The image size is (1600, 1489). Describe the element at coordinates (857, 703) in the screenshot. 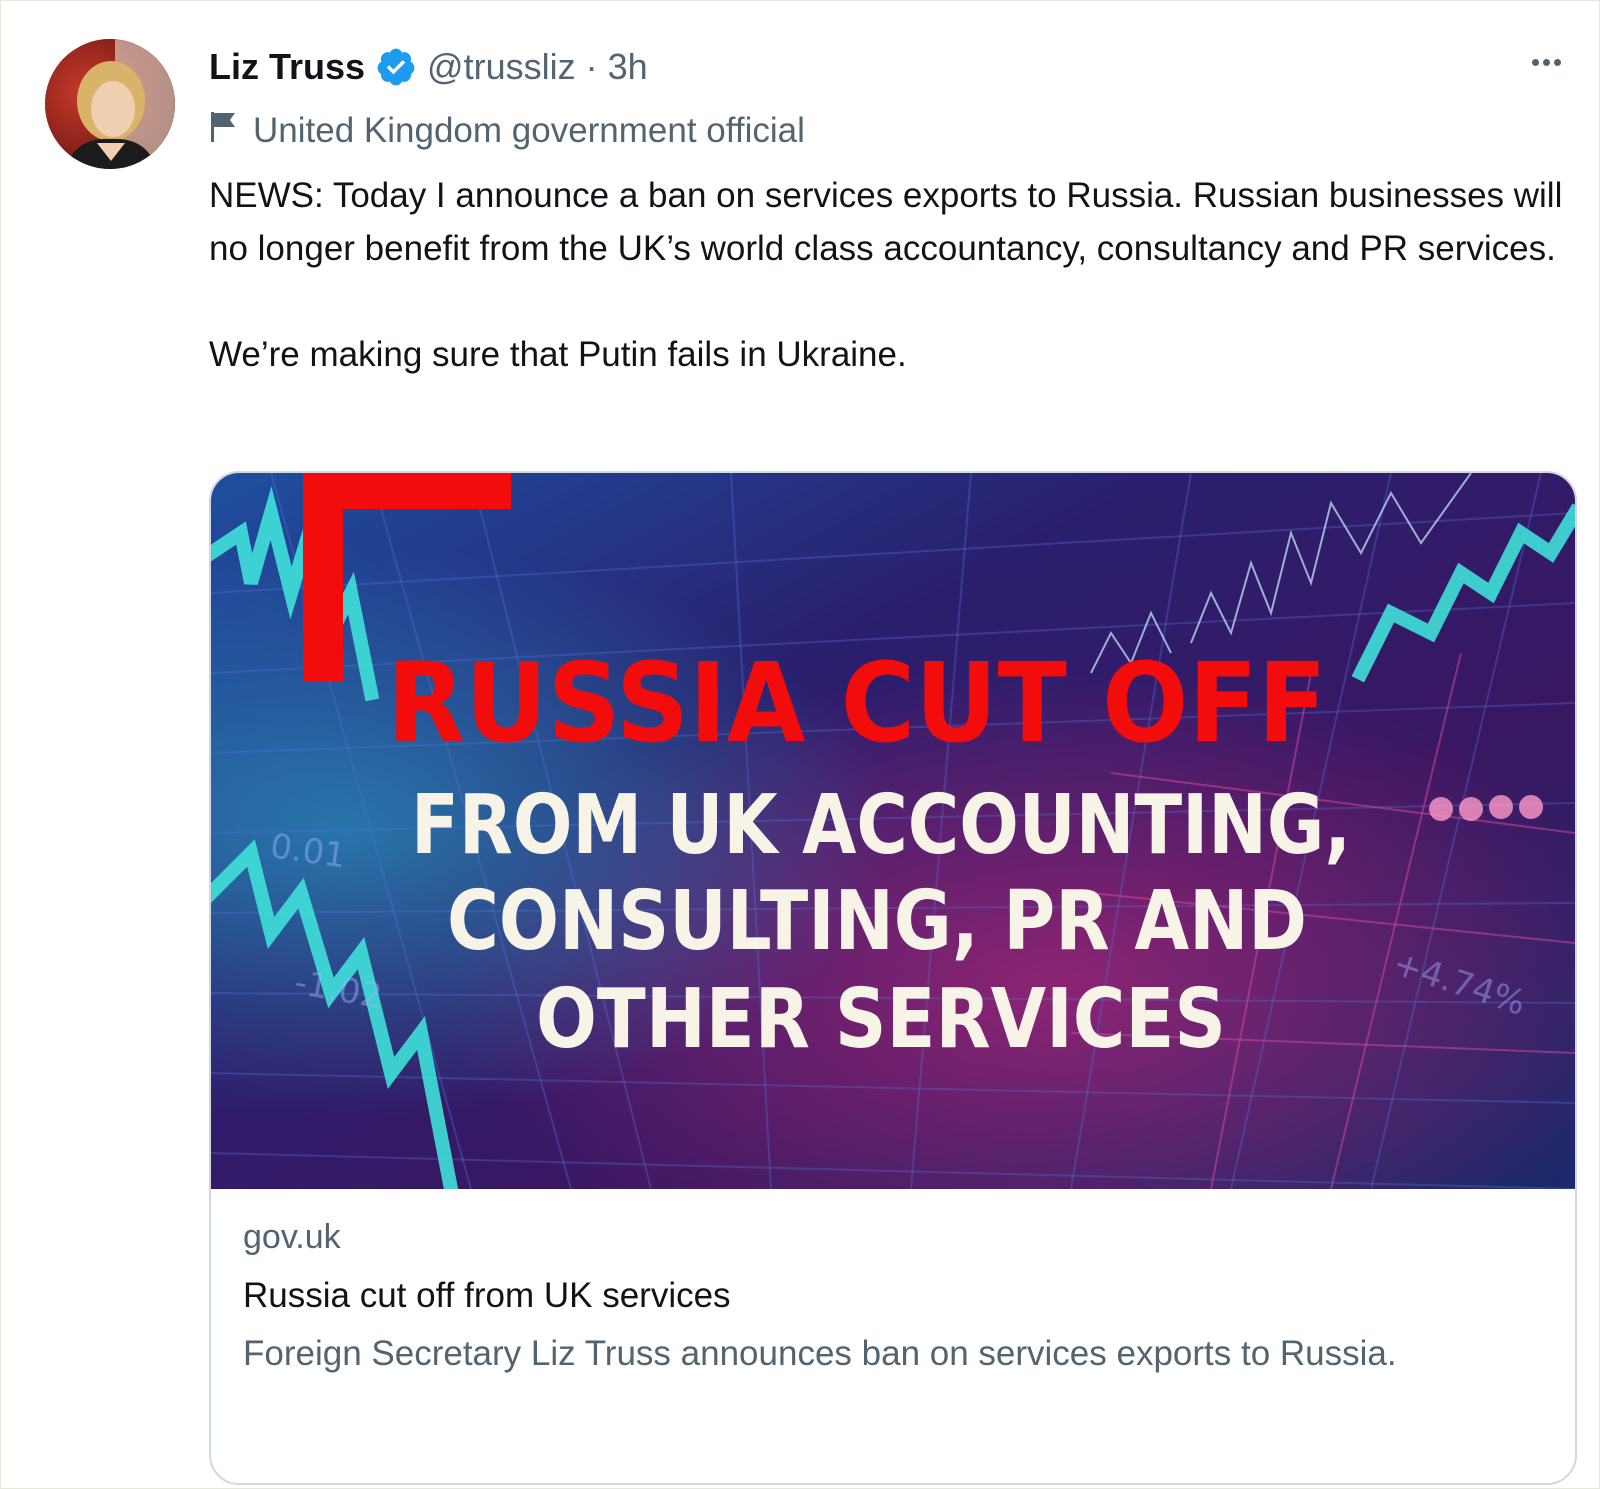

I see `image-headline-red: RUSSIA CUT OFF` at that location.